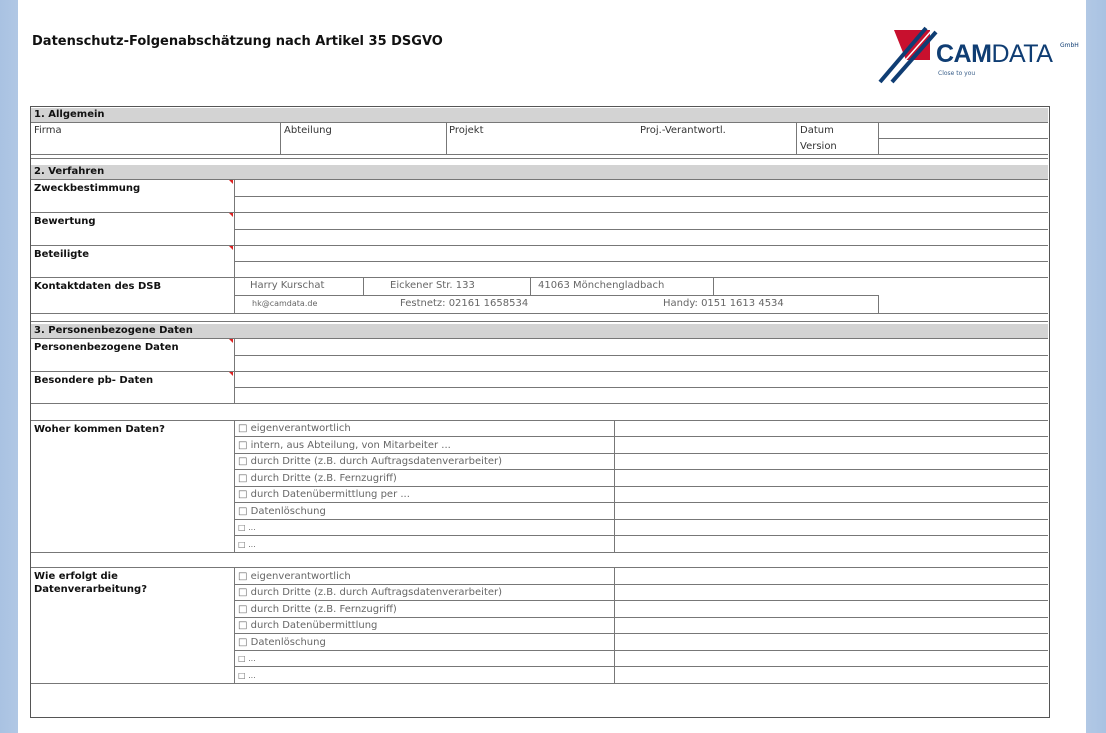 The height and width of the screenshot is (733, 1106). I want to click on label-abteilung: Abteilung, so click(308, 130).